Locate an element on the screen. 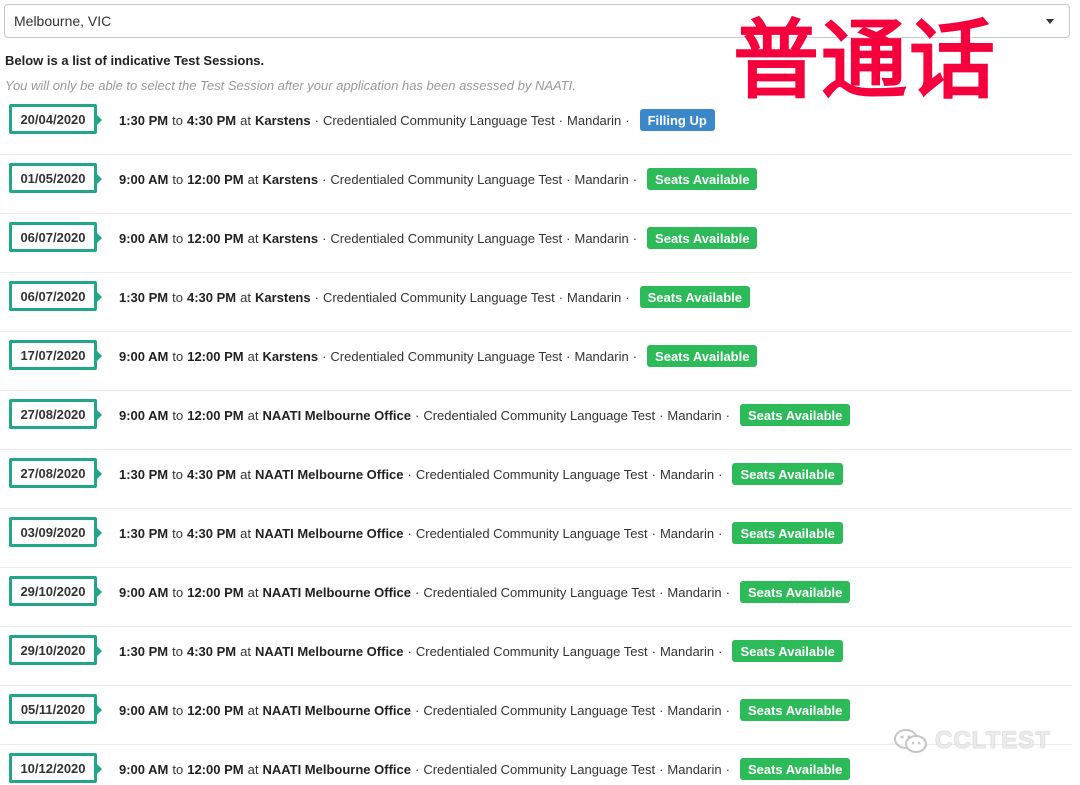 This screenshot has width=1080, height=785. wechat-watermark: CCLTEST is located at coordinates (972, 741).